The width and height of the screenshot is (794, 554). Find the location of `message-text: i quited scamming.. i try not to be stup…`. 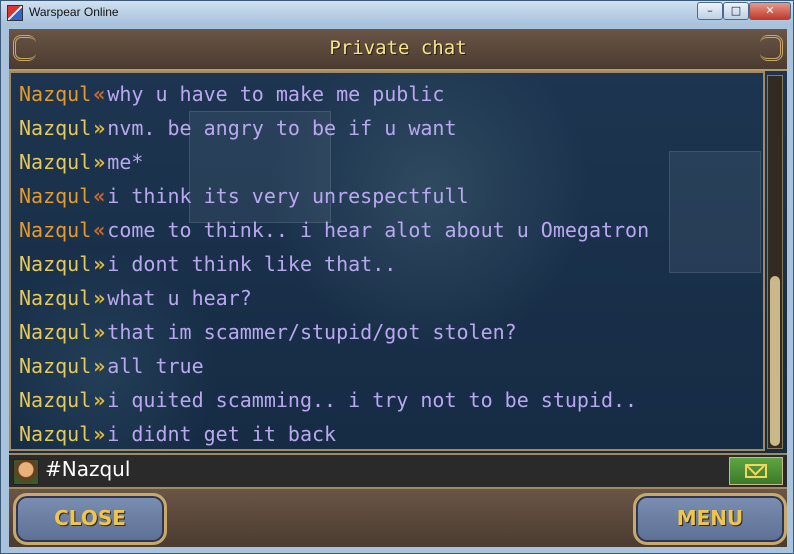

message-text: i quited scamming.. i try not to be stup… is located at coordinates (372, 400).